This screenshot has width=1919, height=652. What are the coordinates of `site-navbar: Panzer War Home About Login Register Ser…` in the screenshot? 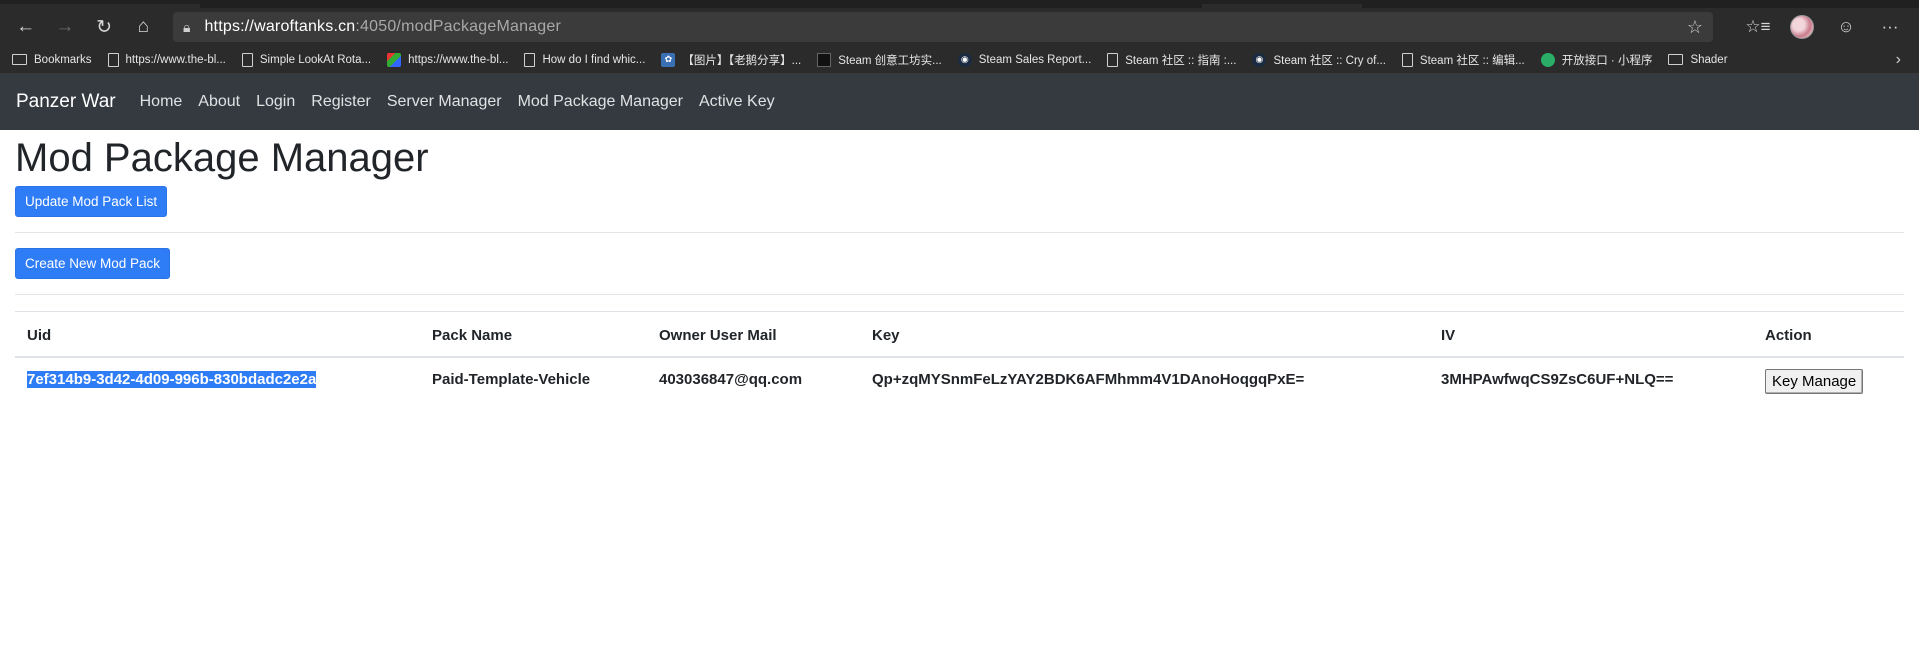 It's located at (959, 102).